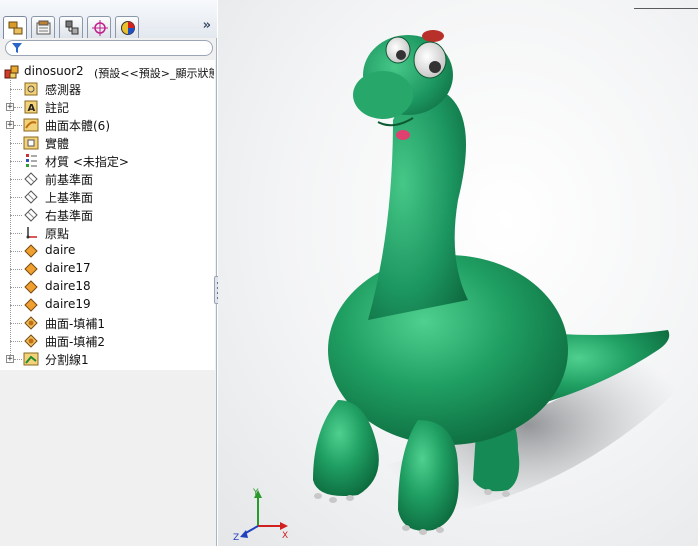 The image size is (698, 546). What do you see at coordinates (31, 143) in the screenshot?
I see `solid-bodies-icon` at bounding box center [31, 143].